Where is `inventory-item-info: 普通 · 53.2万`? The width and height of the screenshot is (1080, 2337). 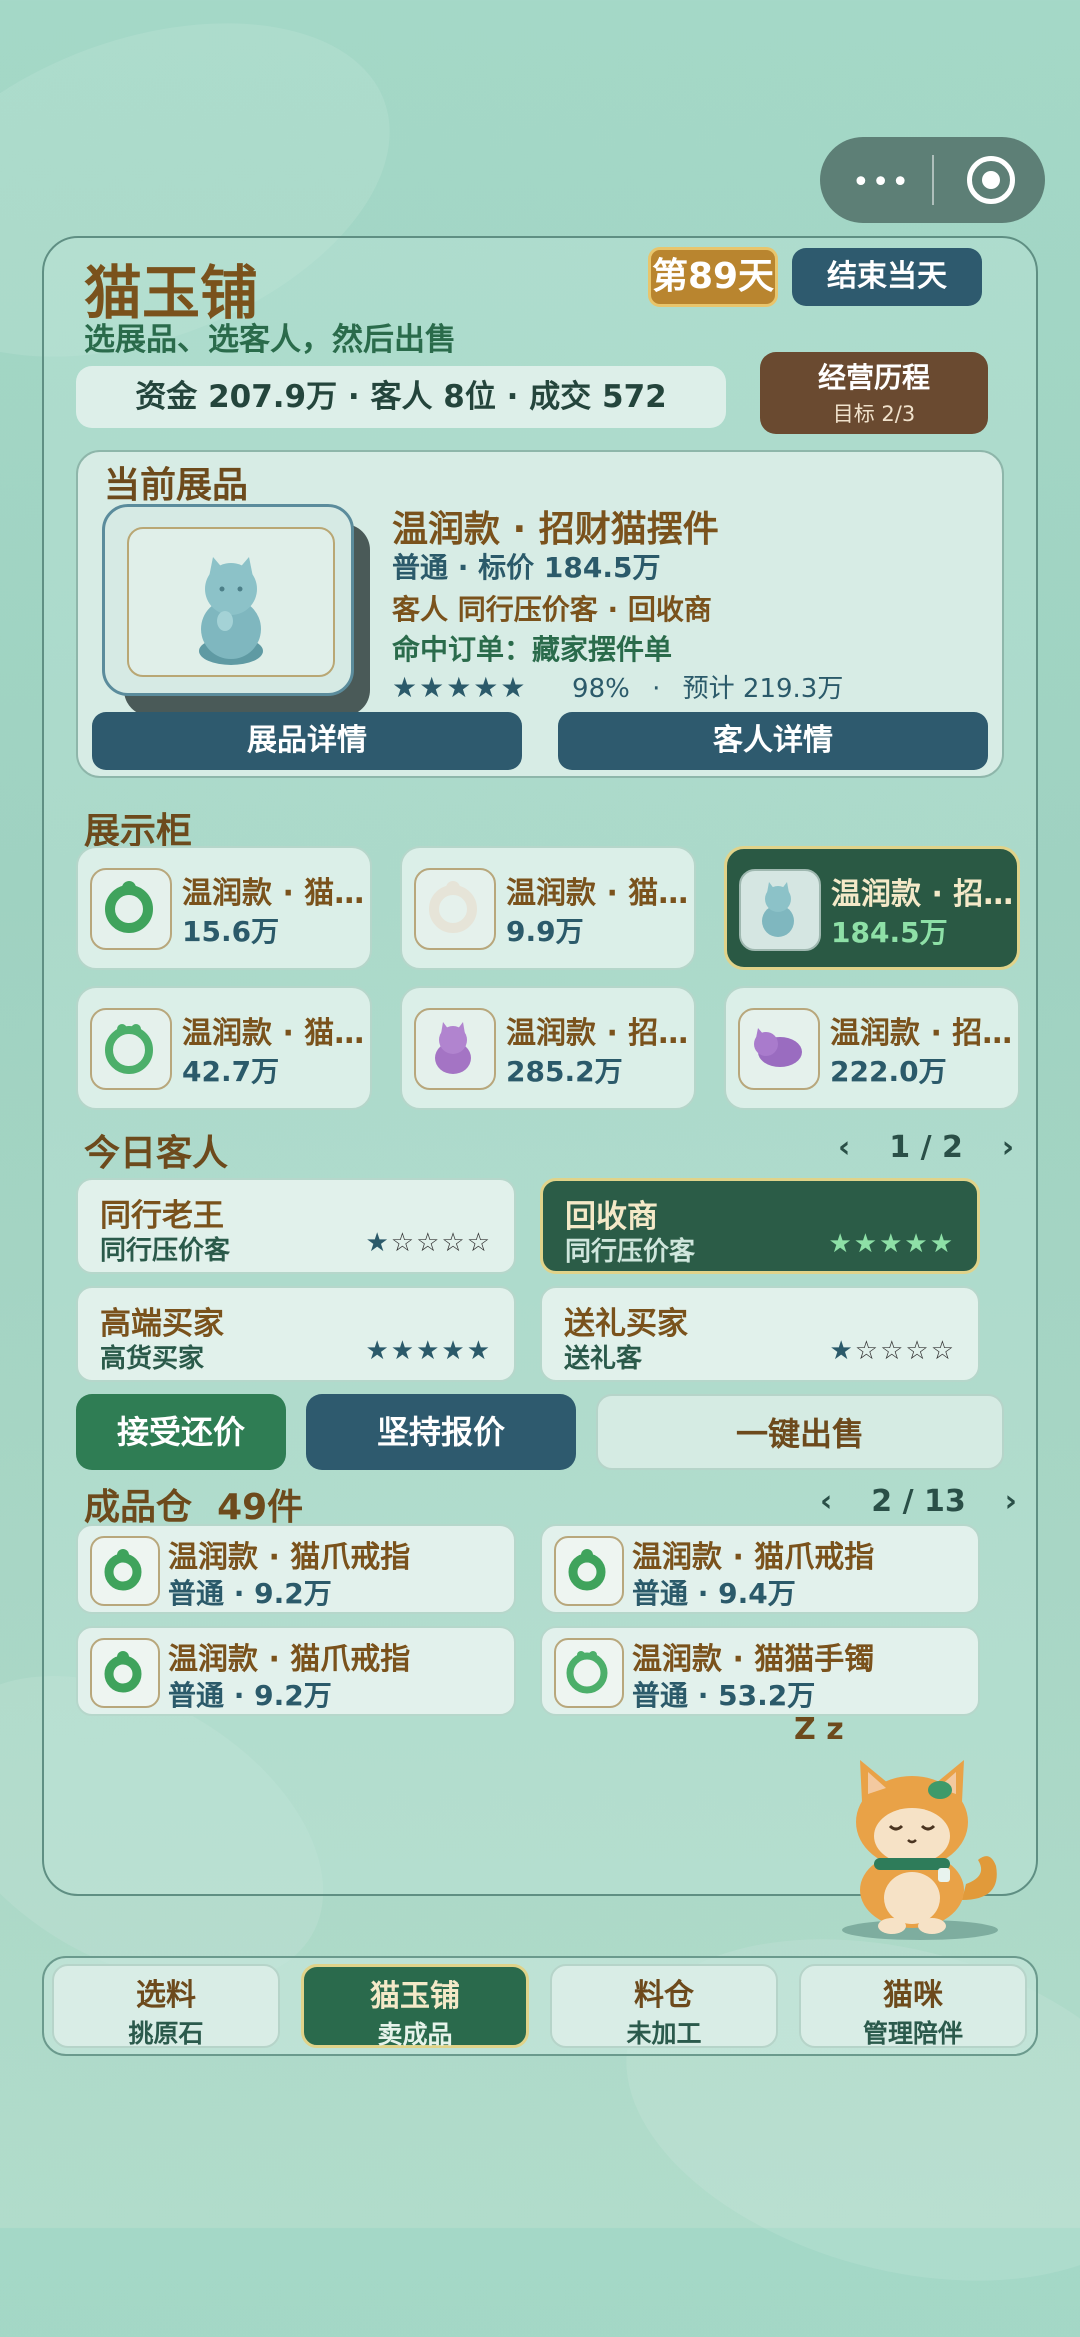
inventory-item-info: 普通 · 53.2万 is located at coordinates (724, 1695).